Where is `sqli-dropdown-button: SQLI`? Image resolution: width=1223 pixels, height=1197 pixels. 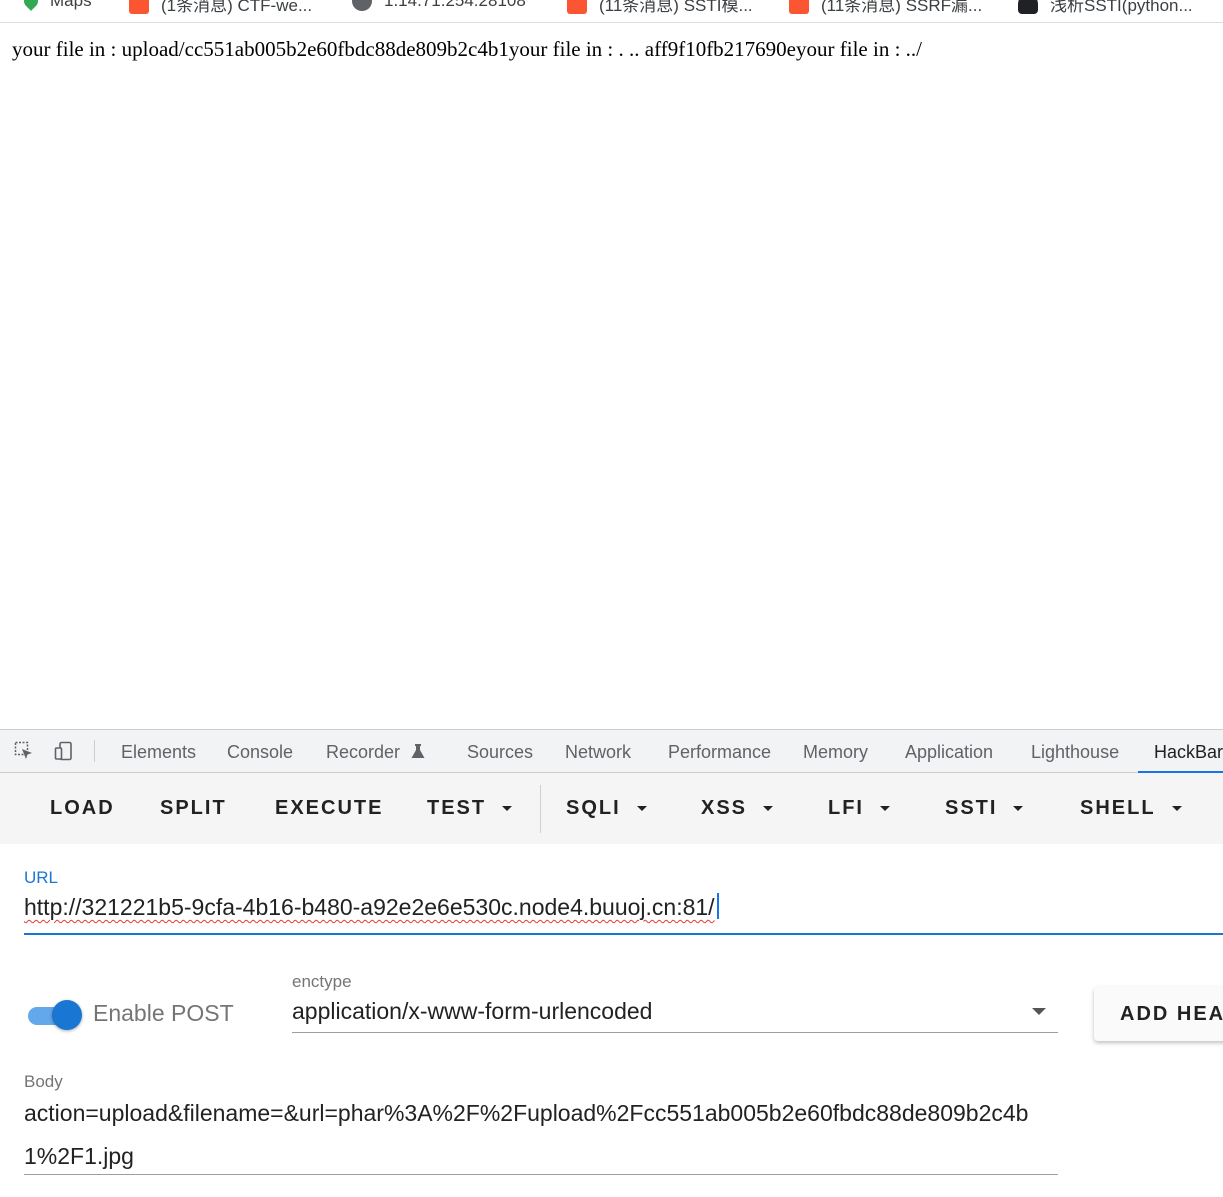
sqli-dropdown-button: SQLI is located at coordinates (606, 808).